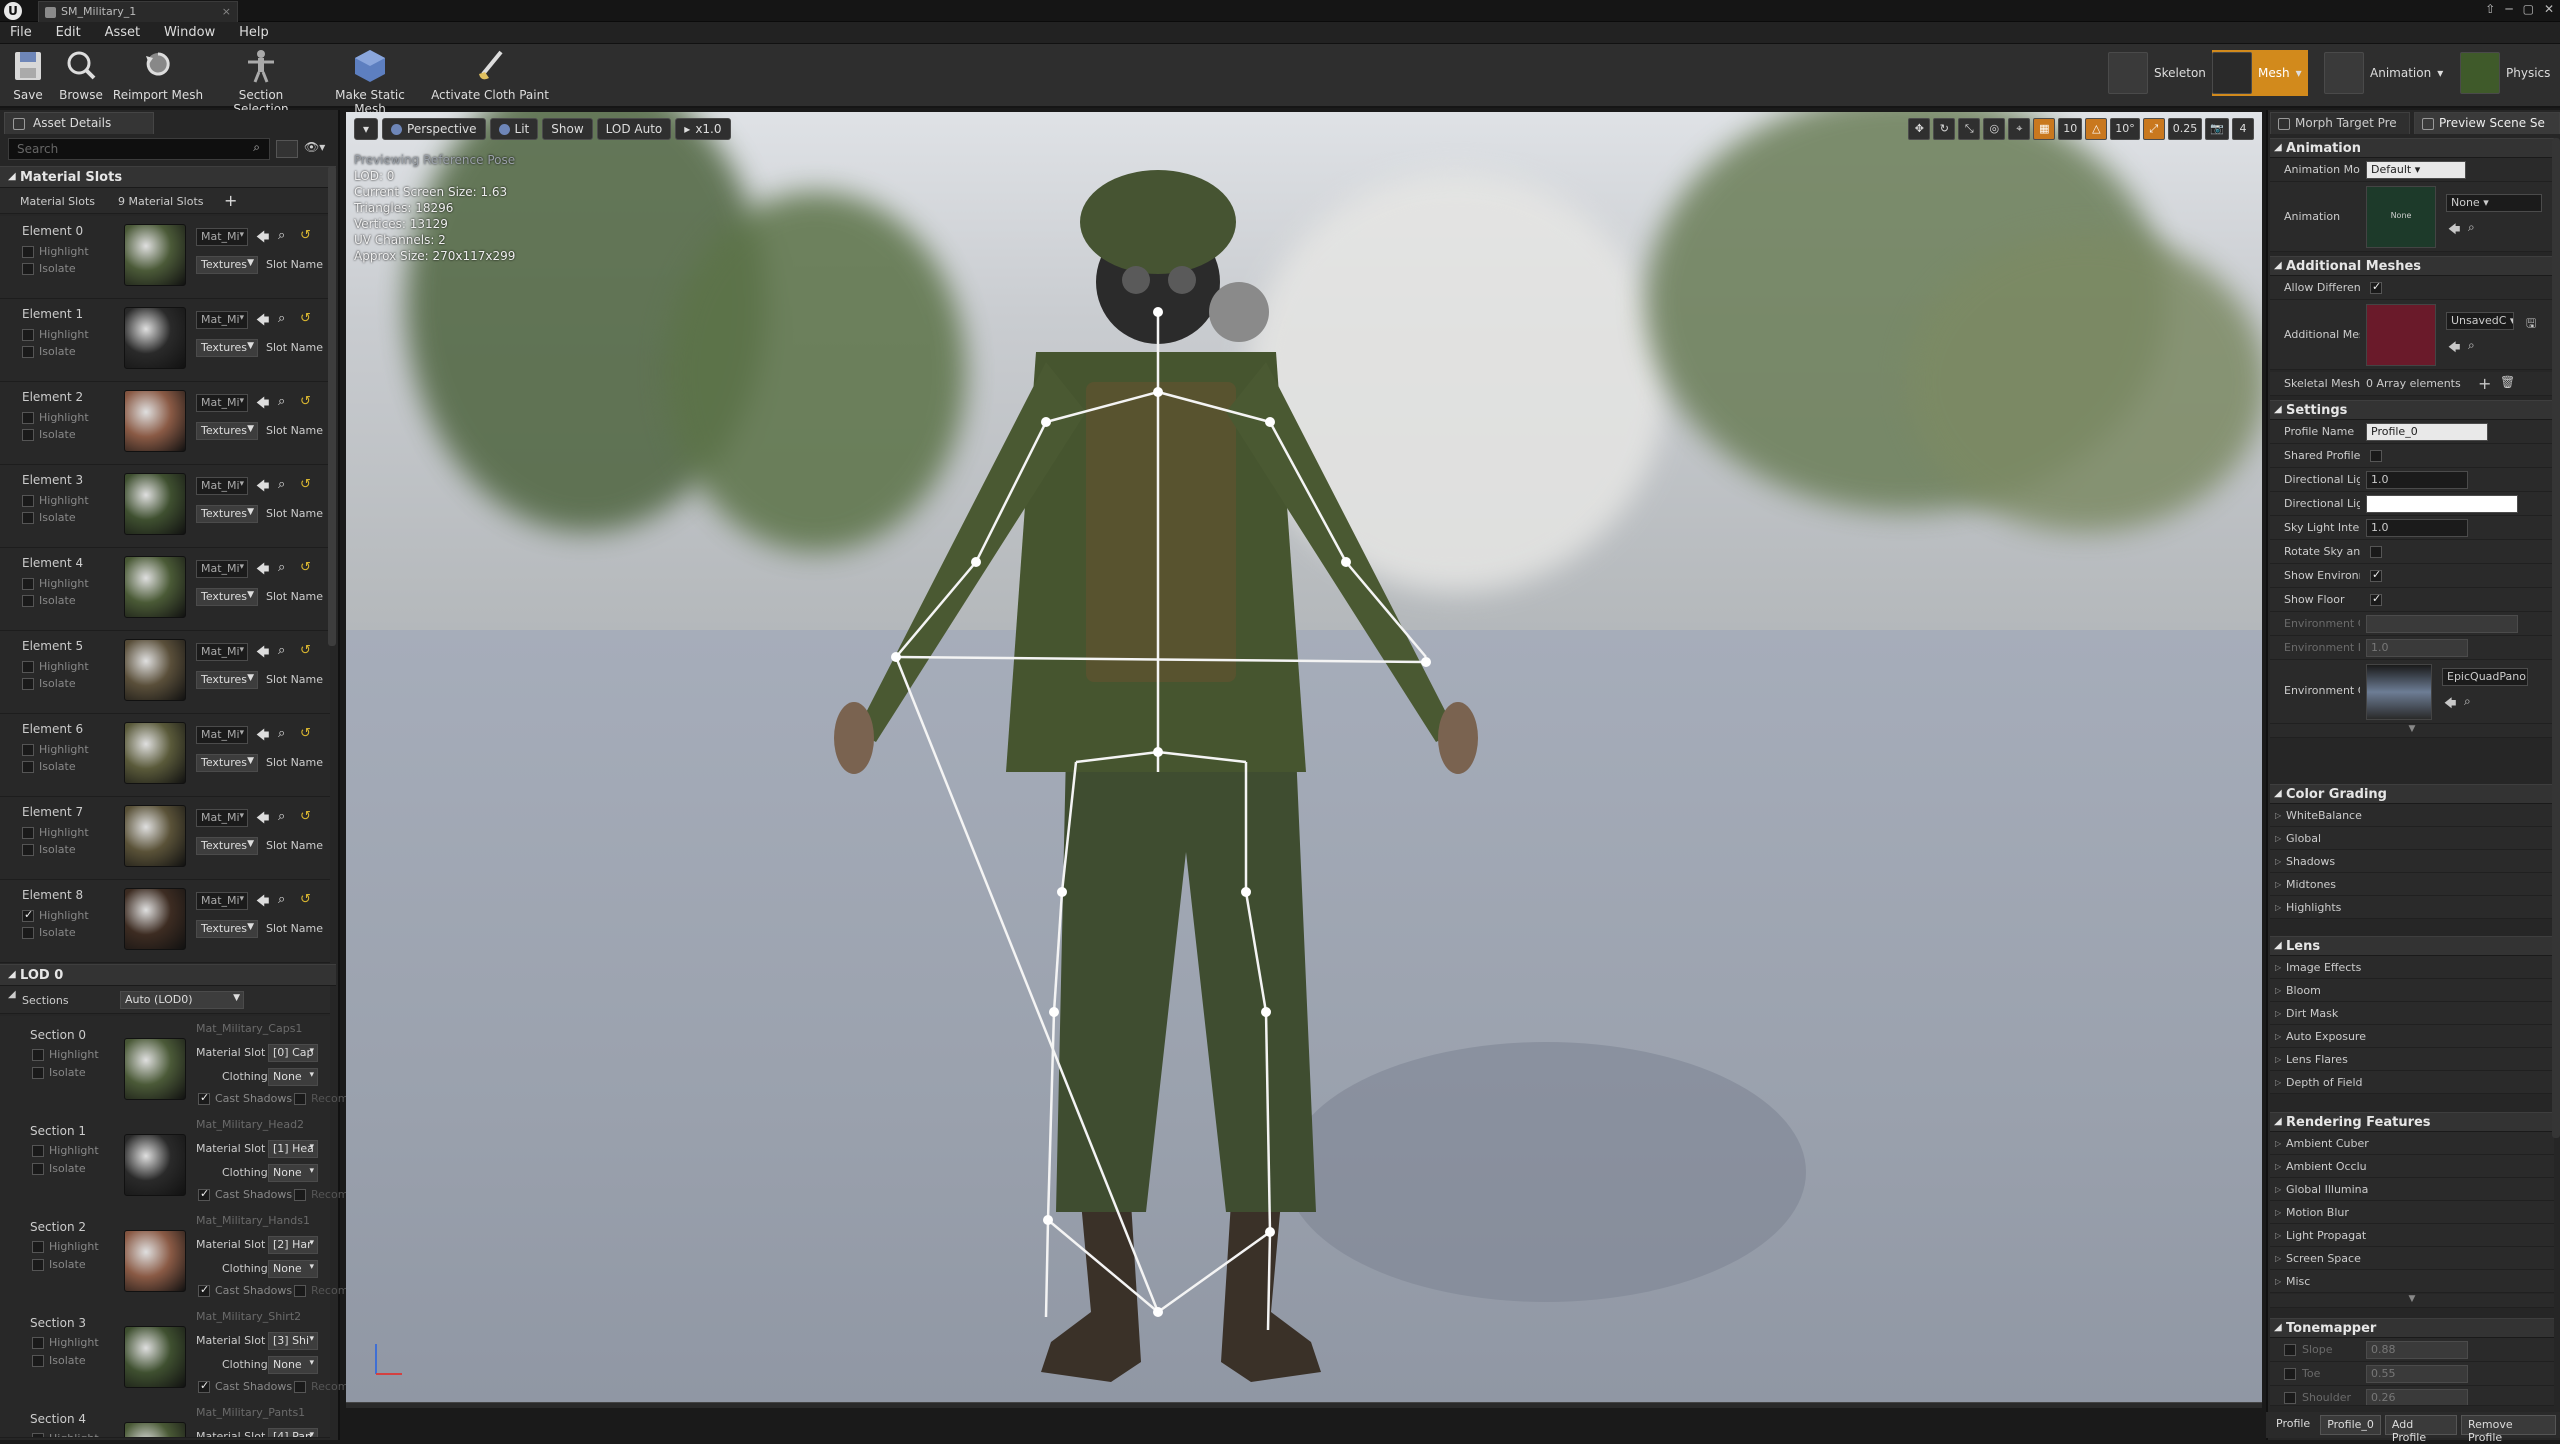  I want to click on skeleton-mode-button: Skeleton, so click(2157, 73).